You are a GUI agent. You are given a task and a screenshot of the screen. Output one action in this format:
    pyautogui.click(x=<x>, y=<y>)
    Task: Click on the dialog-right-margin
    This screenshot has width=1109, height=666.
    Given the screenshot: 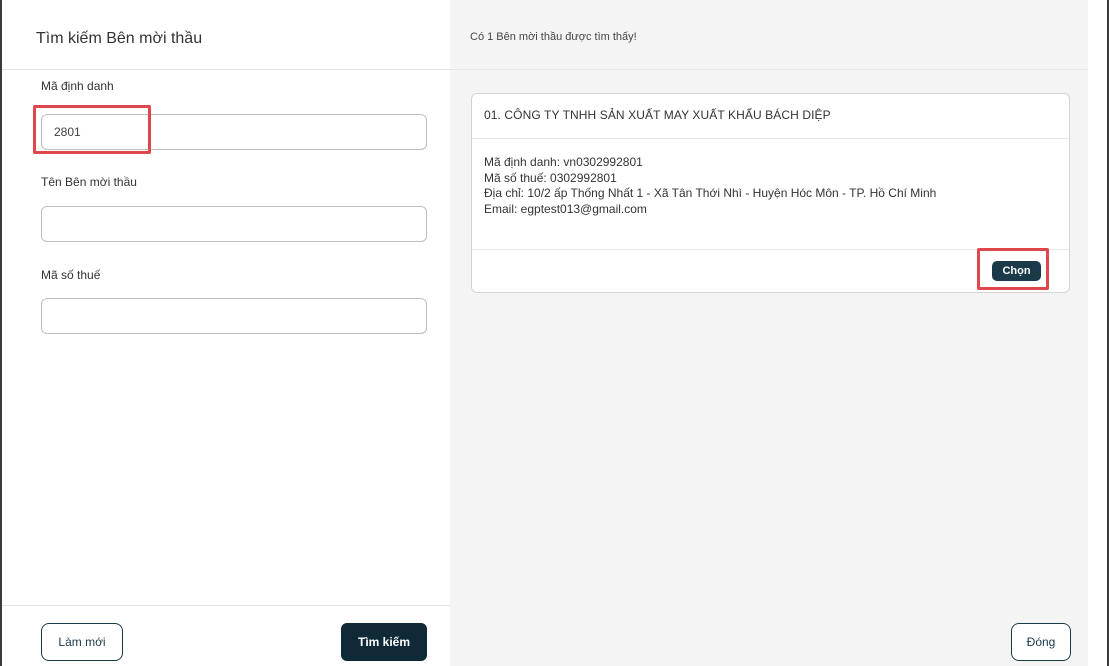 What is the action you would take?
    pyautogui.click(x=1097, y=333)
    